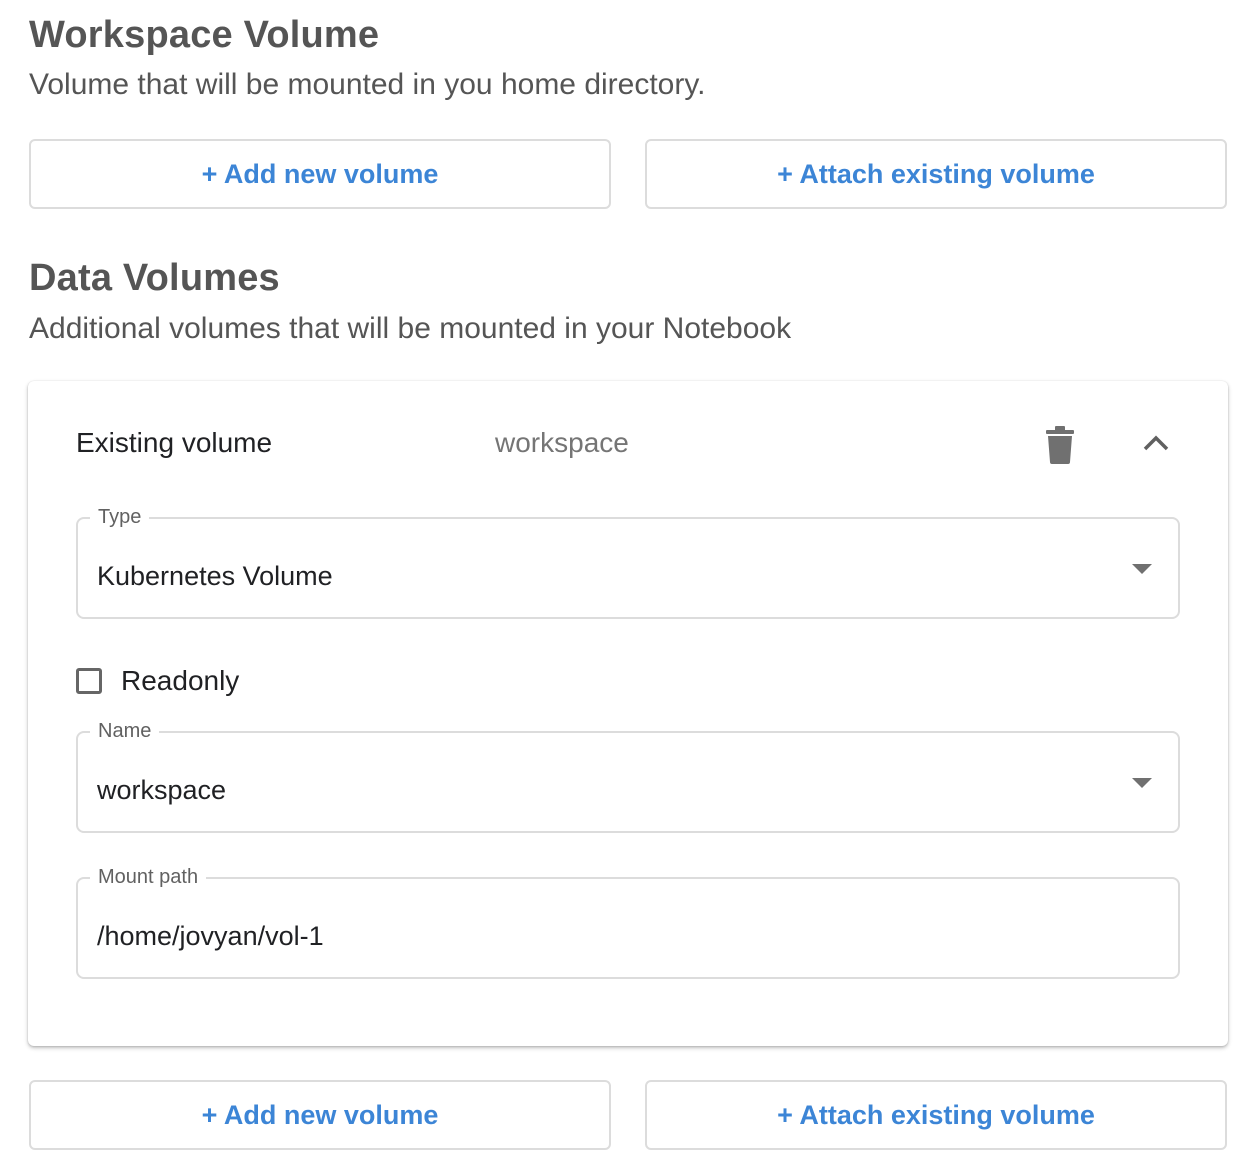 The image size is (1252, 1166). What do you see at coordinates (180, 680) in the screenshot?
I see `readonly-label: Readonly` at bounding box center [180, 680].